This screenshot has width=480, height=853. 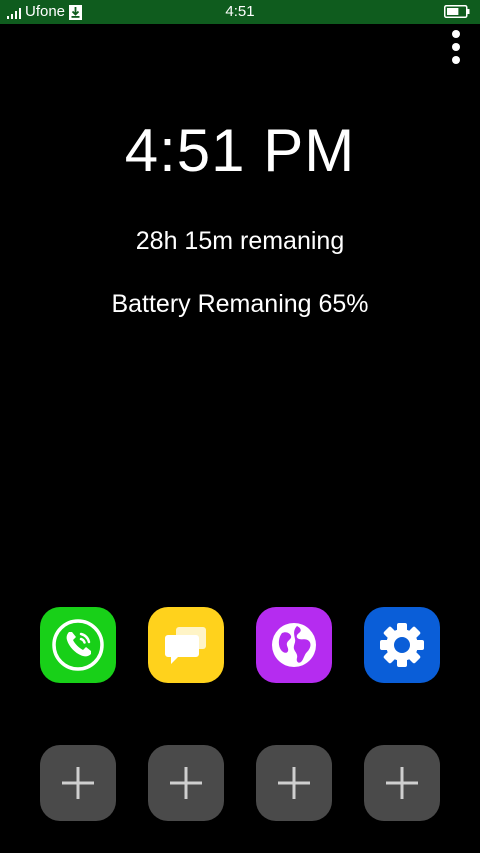 What do you see at coordinates (240, 646) in the screenshot?
I see `app-shortcuts` at bounding box center [240, 646].